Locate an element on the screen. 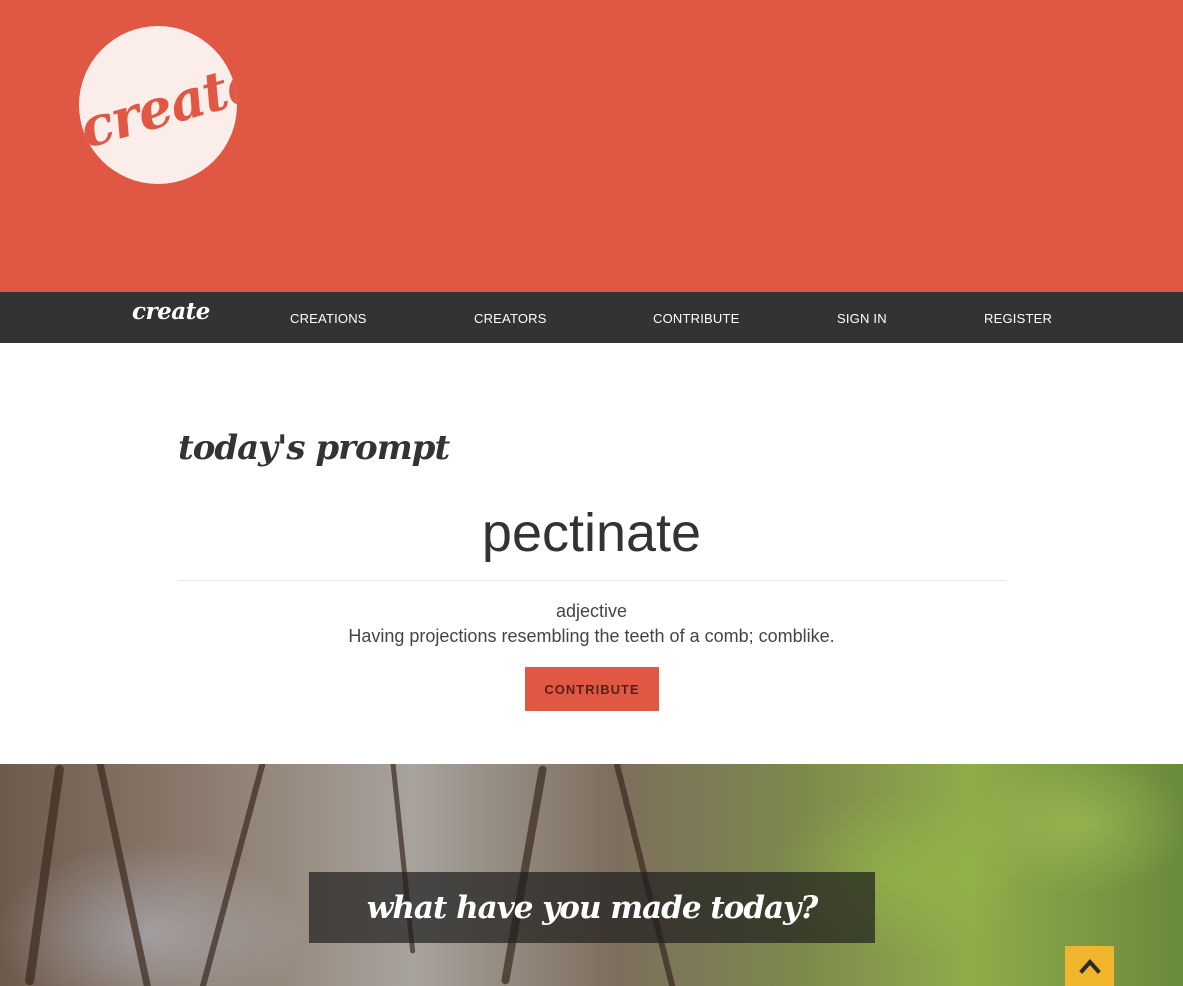 The width and height of the screenshot is (1183, 986). nav-item-sign-in: SIGN IN is located at coordinates (862, 318).